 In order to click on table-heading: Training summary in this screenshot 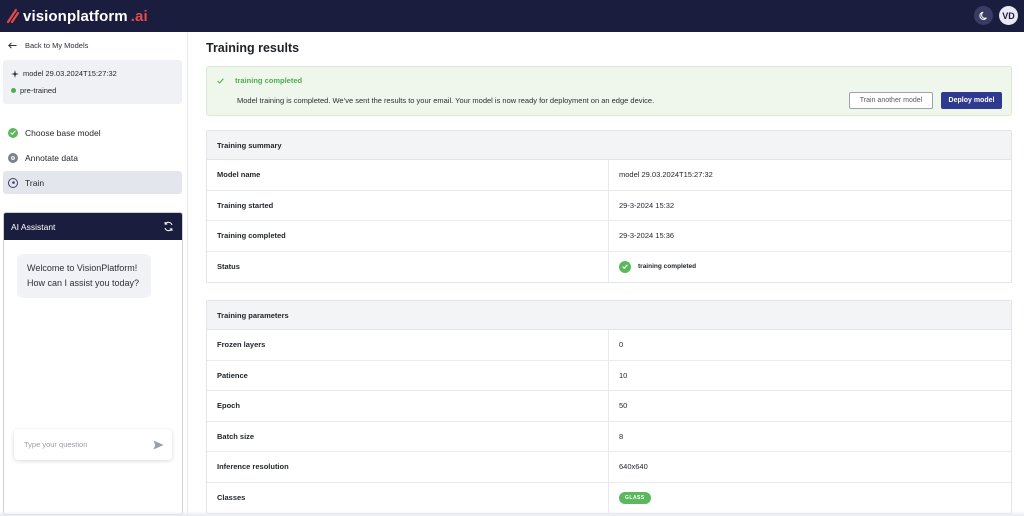, I will do `click(609, 145)`.